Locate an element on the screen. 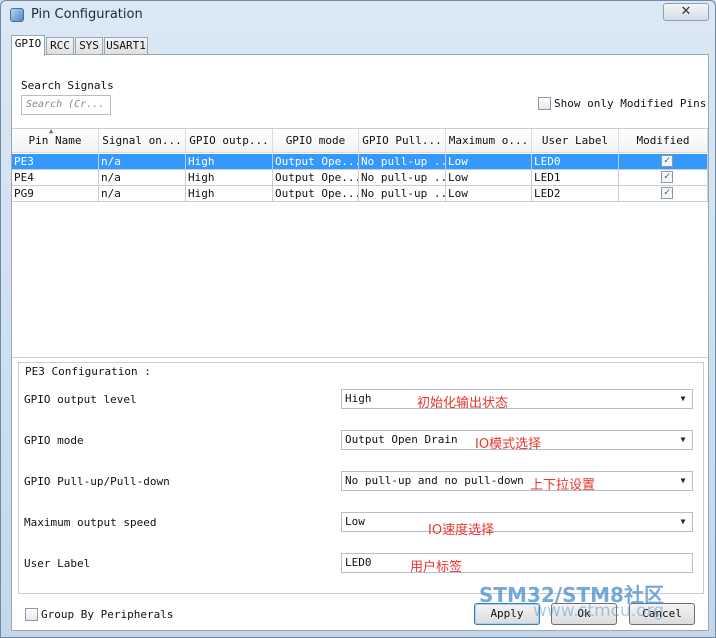  tab-usart1: USART1 is located at coordinates (126, 46).